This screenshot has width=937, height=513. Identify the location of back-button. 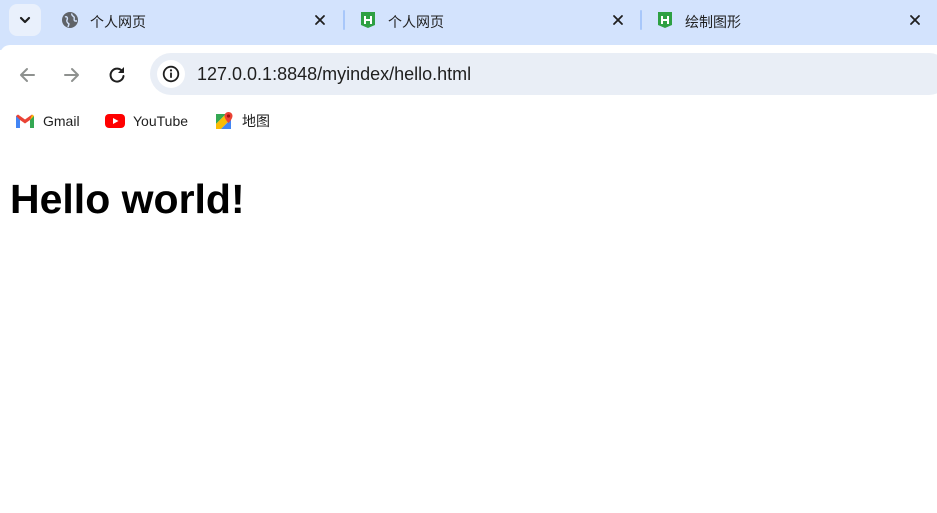
(27, 75).